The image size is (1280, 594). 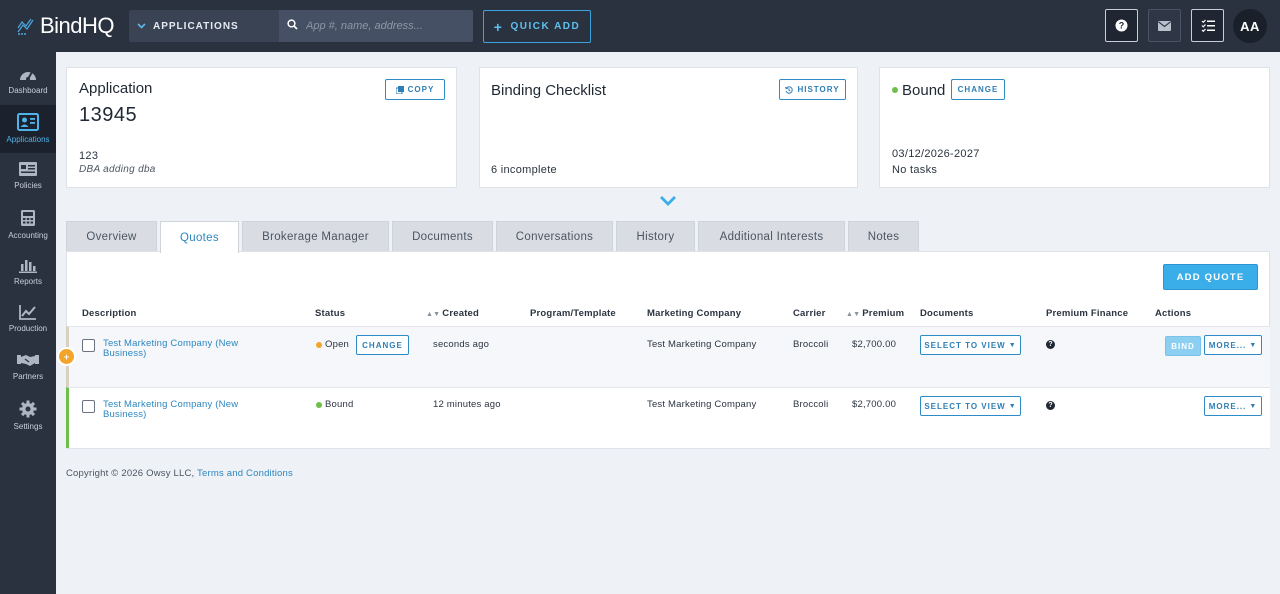 I want to click on messages-button, so click(x=1164, y=25).